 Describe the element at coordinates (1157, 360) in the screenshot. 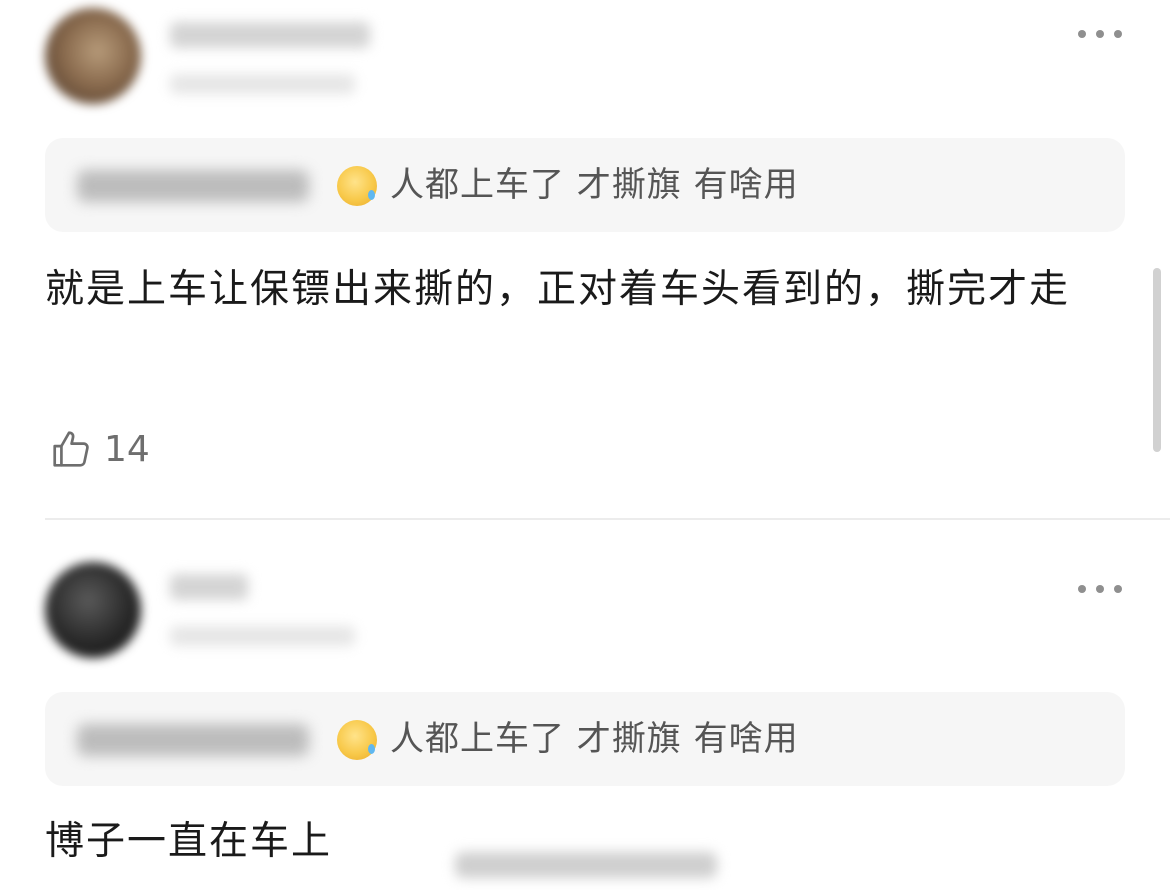

I see `scrollbar` at that location.